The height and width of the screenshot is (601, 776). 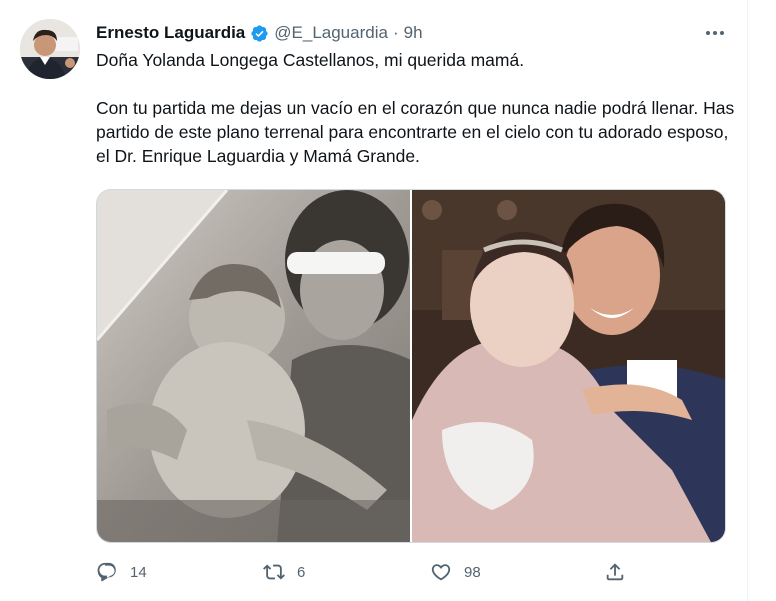 What do you see at coordinates (747, 300) in the screenshot?
I see `column-divider` at bounding box center [747, 300].